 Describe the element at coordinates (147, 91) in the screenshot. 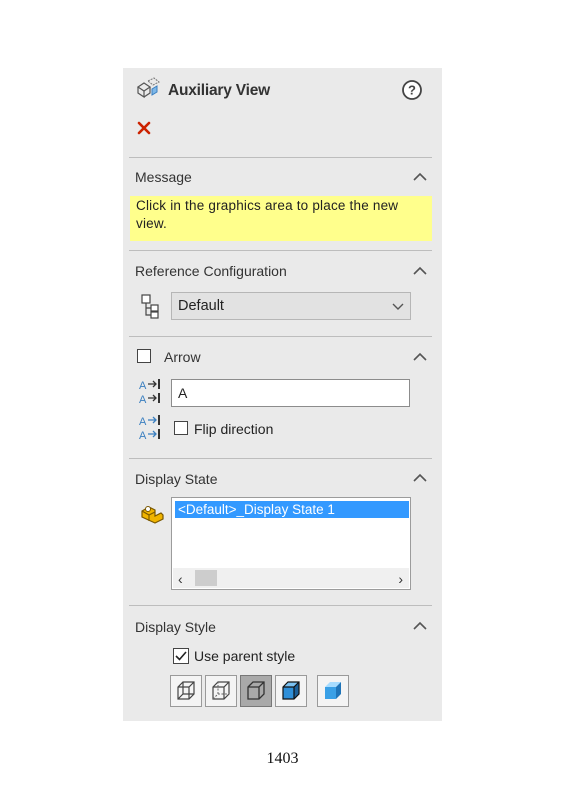

I see `auxiliary-view-icon` at that location.